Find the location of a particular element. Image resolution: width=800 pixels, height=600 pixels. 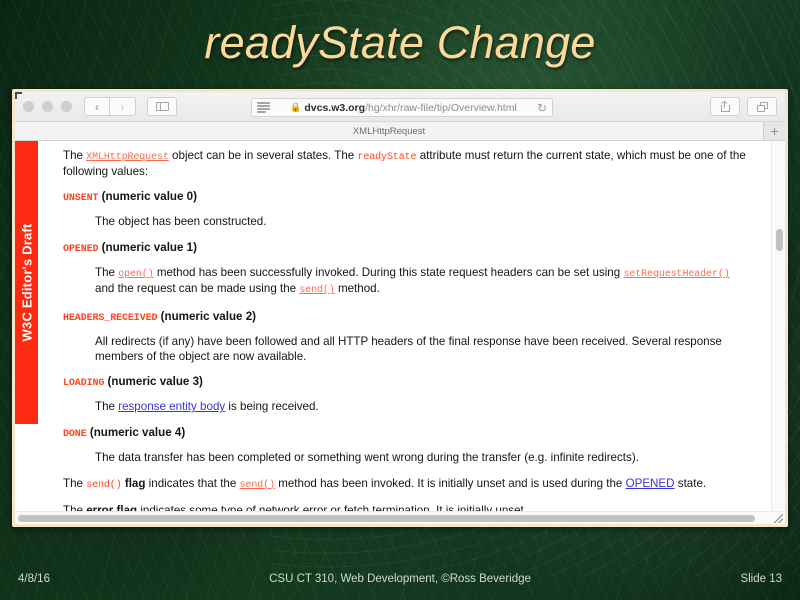

opened-text-d: method. is located at coordinates (357, 289).